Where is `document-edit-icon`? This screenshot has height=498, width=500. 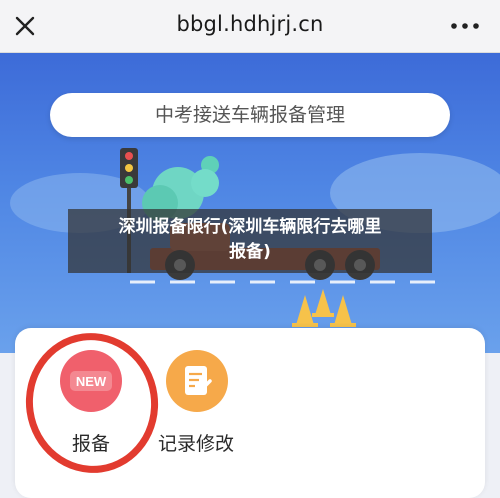
document-edit-icon is located at coordinates (197, 381).